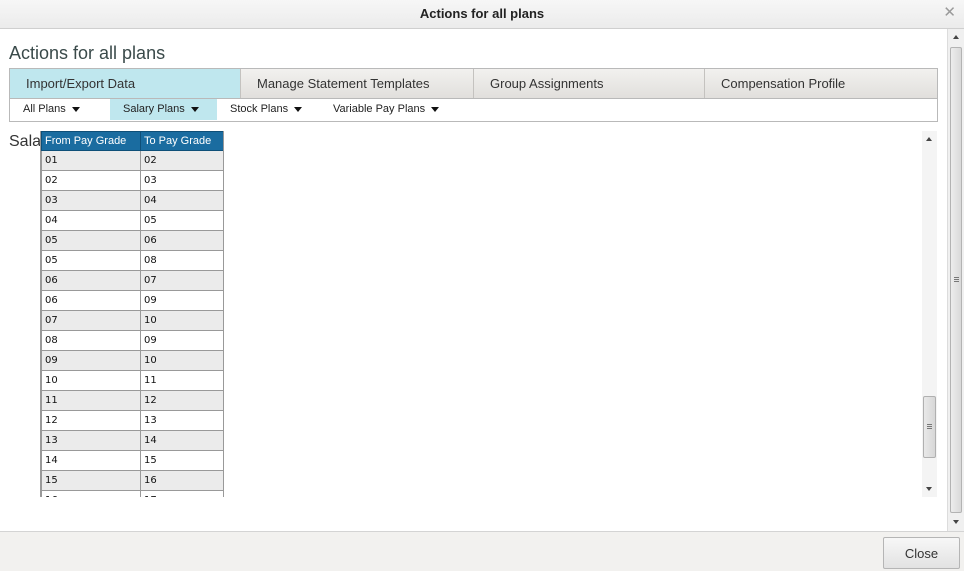  What do you see at coordinates (91, 440) in the screenshot?
I see `from-pay-grade-cell: 13` at bounding box center [91, 440].